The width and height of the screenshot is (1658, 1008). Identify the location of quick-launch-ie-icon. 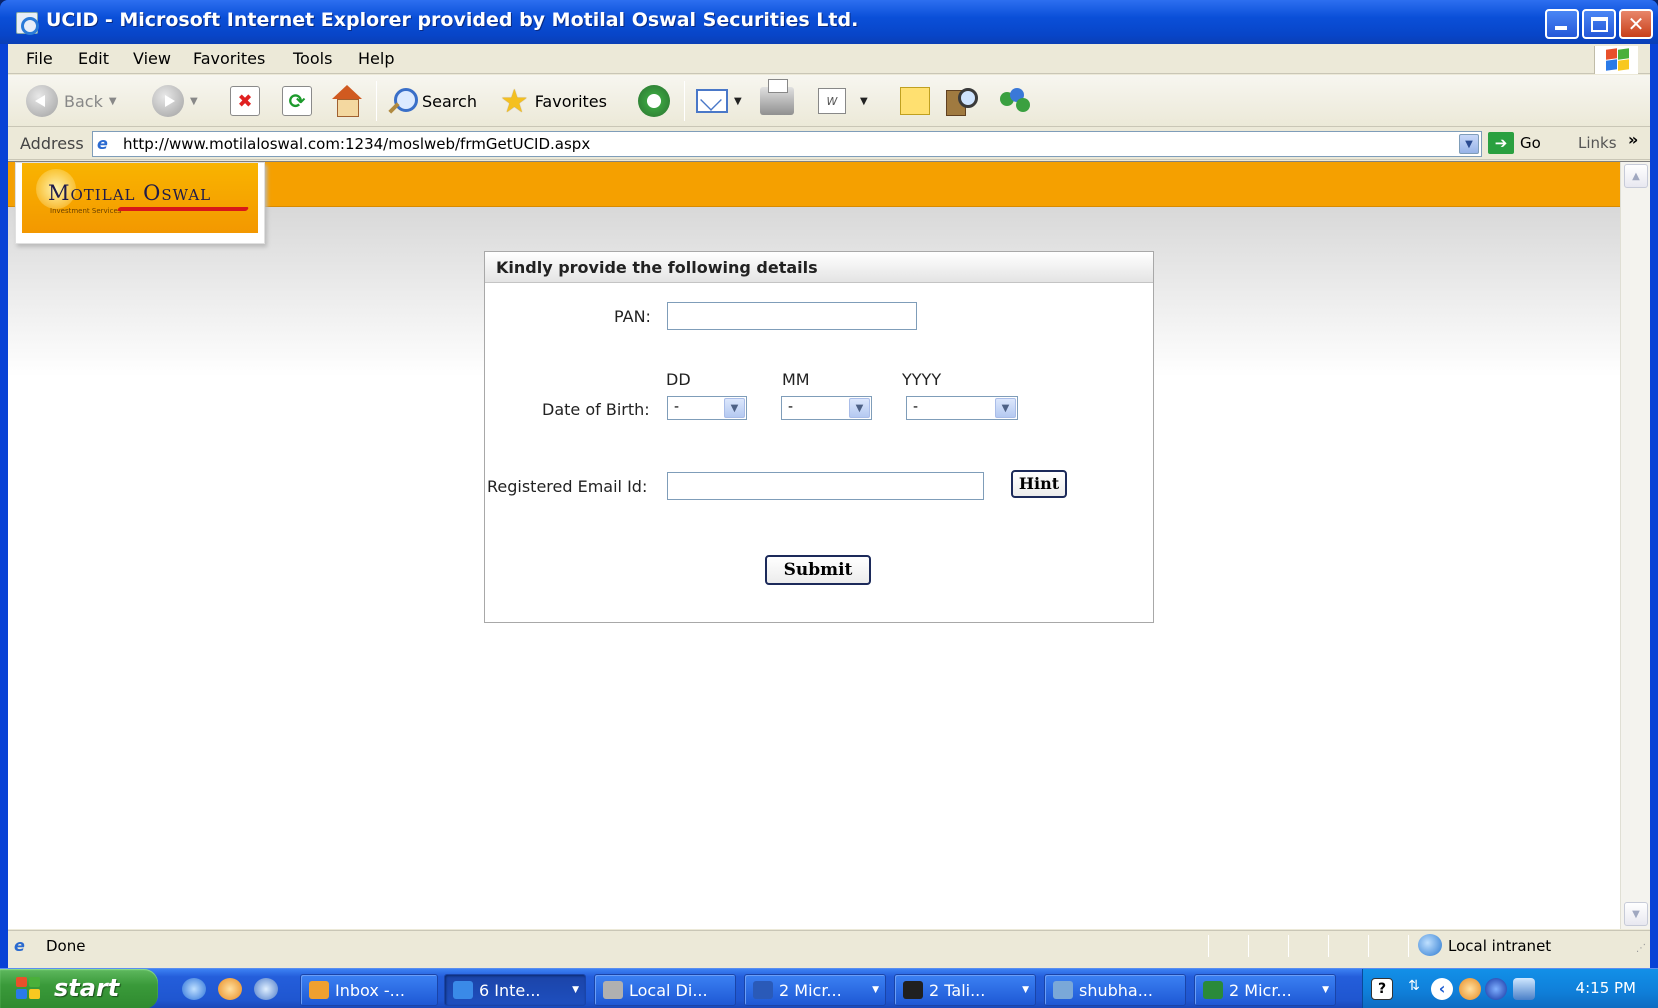
(194, 989).